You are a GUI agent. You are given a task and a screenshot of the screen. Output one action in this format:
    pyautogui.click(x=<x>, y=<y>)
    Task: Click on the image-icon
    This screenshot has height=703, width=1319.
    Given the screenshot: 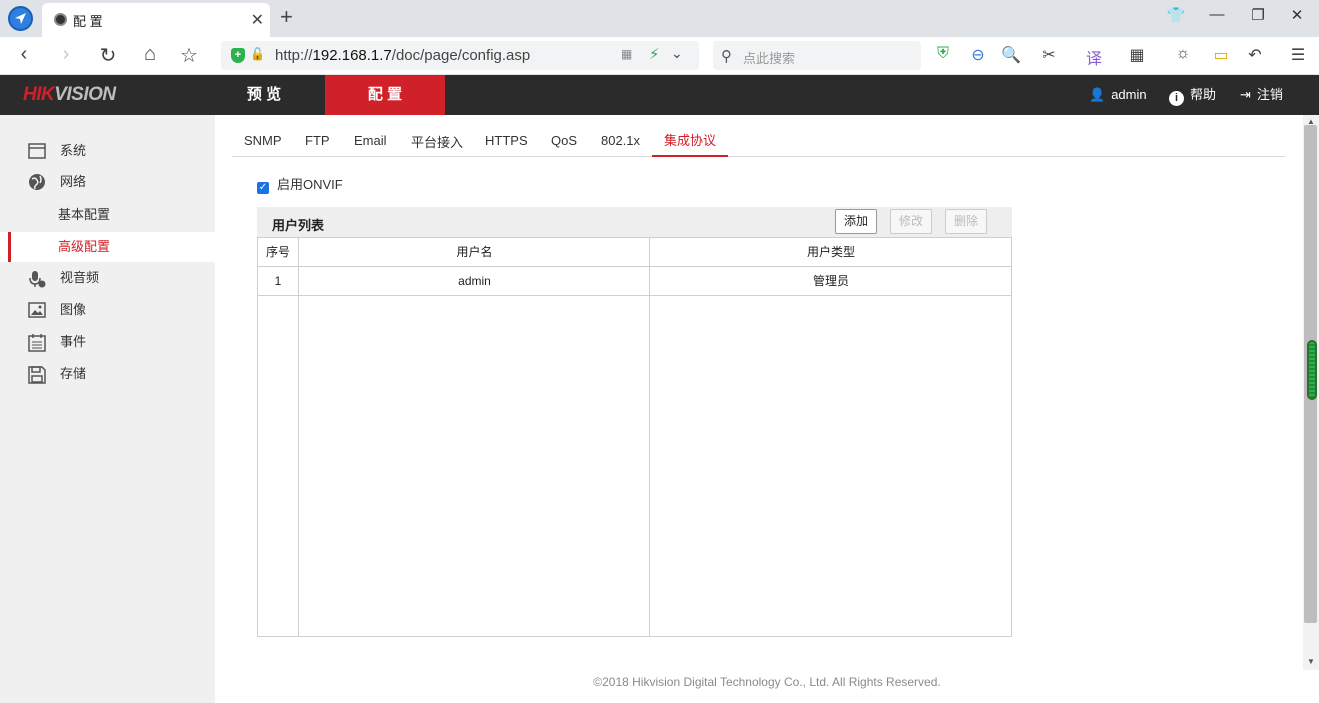 What is the action you would take?
    pyautogui.click(x=37, y=310)
    